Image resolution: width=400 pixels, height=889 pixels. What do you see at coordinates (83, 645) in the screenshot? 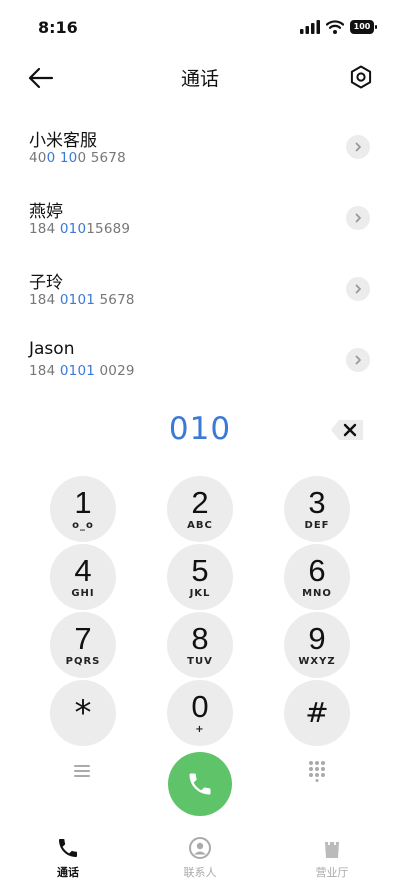
I see `key-7: 7 PQRS` at bounding box center [83, 645].